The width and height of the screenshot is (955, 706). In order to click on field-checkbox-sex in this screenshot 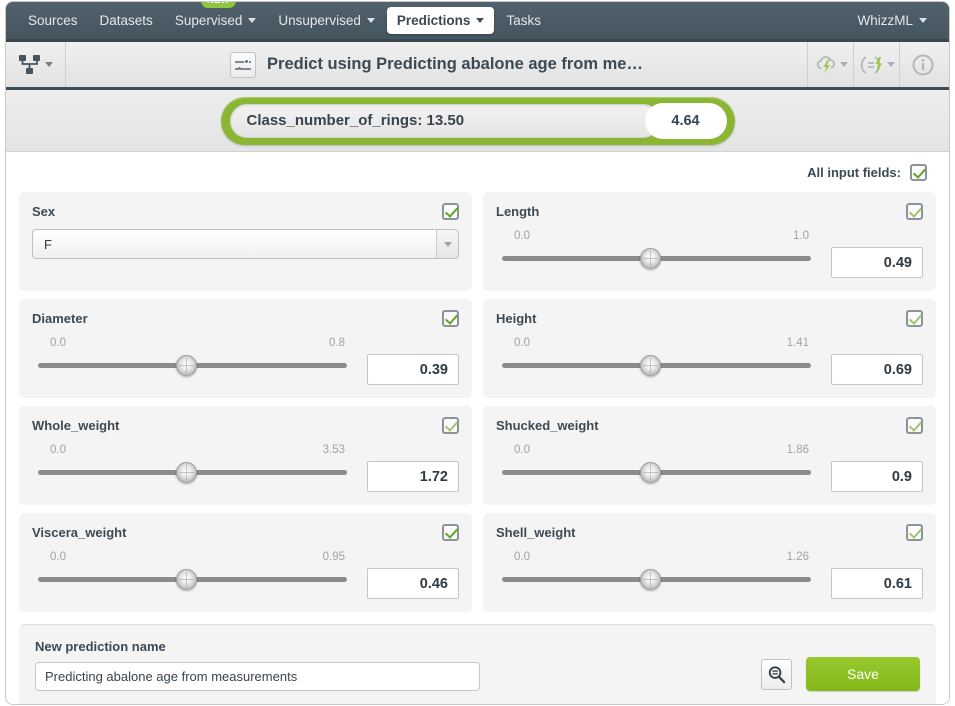, I will do `click(450, 211)`.